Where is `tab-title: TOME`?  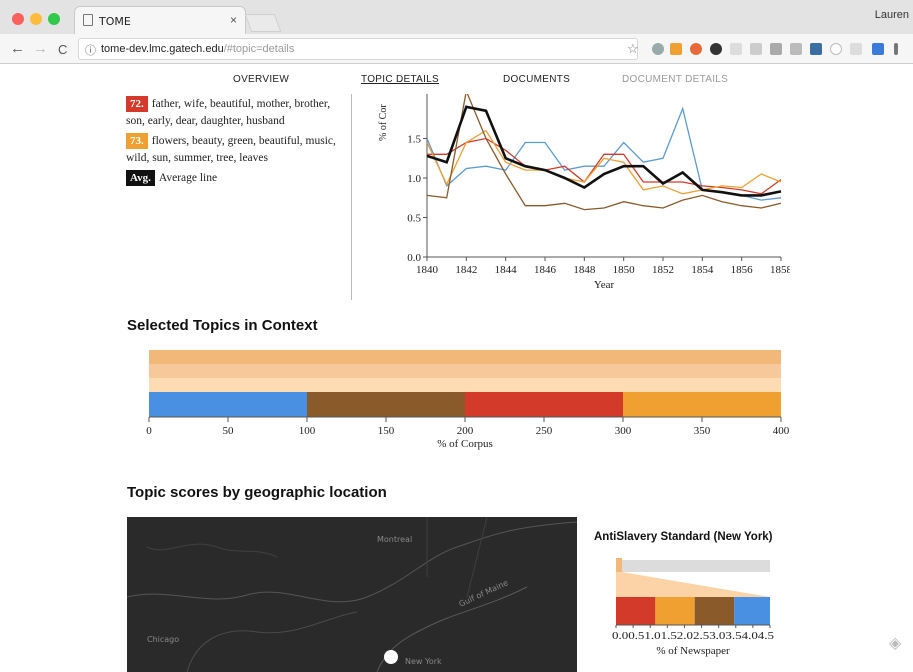 tab-title: TOME is located at coordinates (115, 21).